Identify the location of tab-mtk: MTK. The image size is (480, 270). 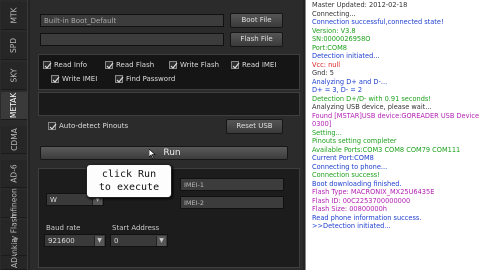
(14, 16).